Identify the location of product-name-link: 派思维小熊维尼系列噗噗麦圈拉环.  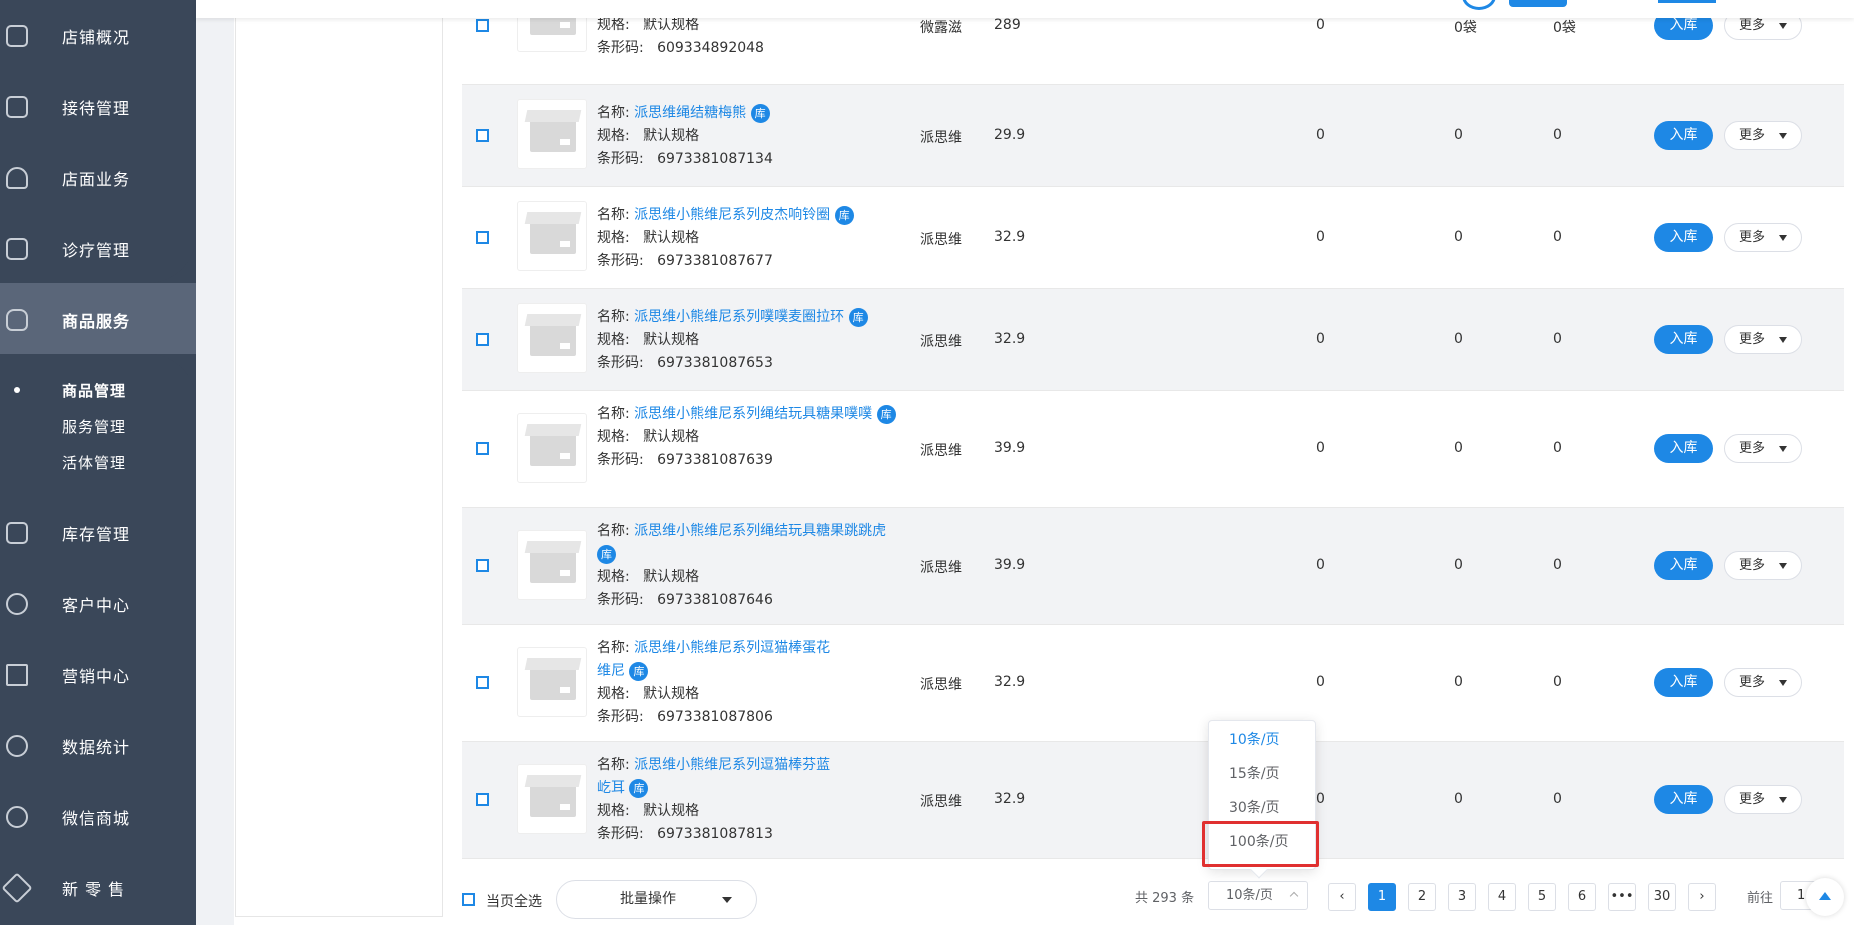
(739, 317).